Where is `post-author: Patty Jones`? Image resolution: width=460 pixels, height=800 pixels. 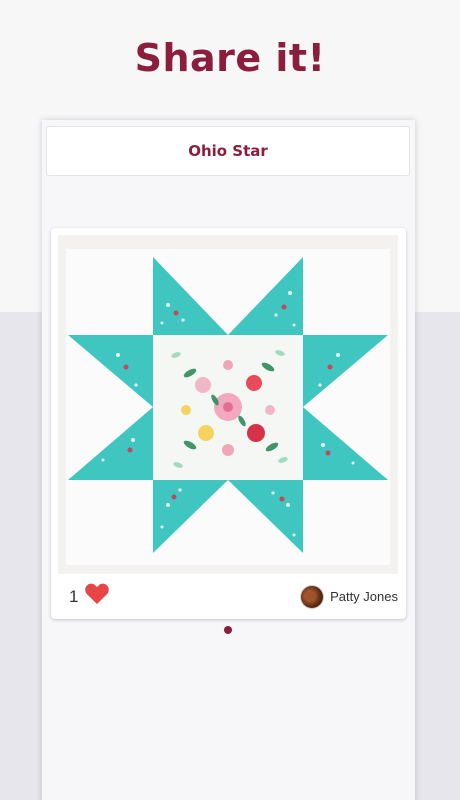 post-author: Patty Jones is located at coordinates (349, 596).